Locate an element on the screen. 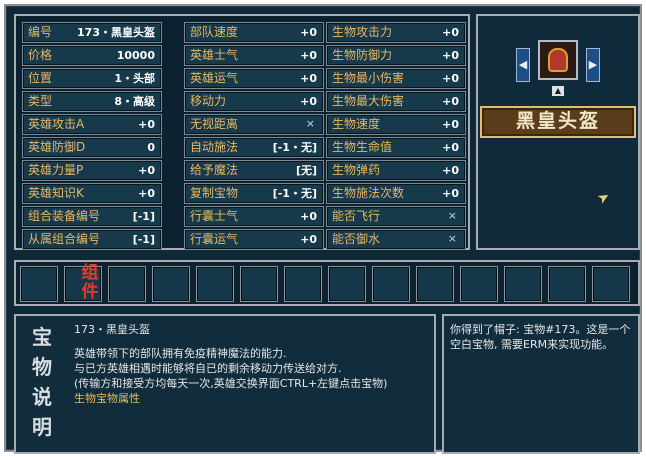 This screenshot has height=456, width=646. attribute-label: 部队速度 is located at coordinates (214, 32).